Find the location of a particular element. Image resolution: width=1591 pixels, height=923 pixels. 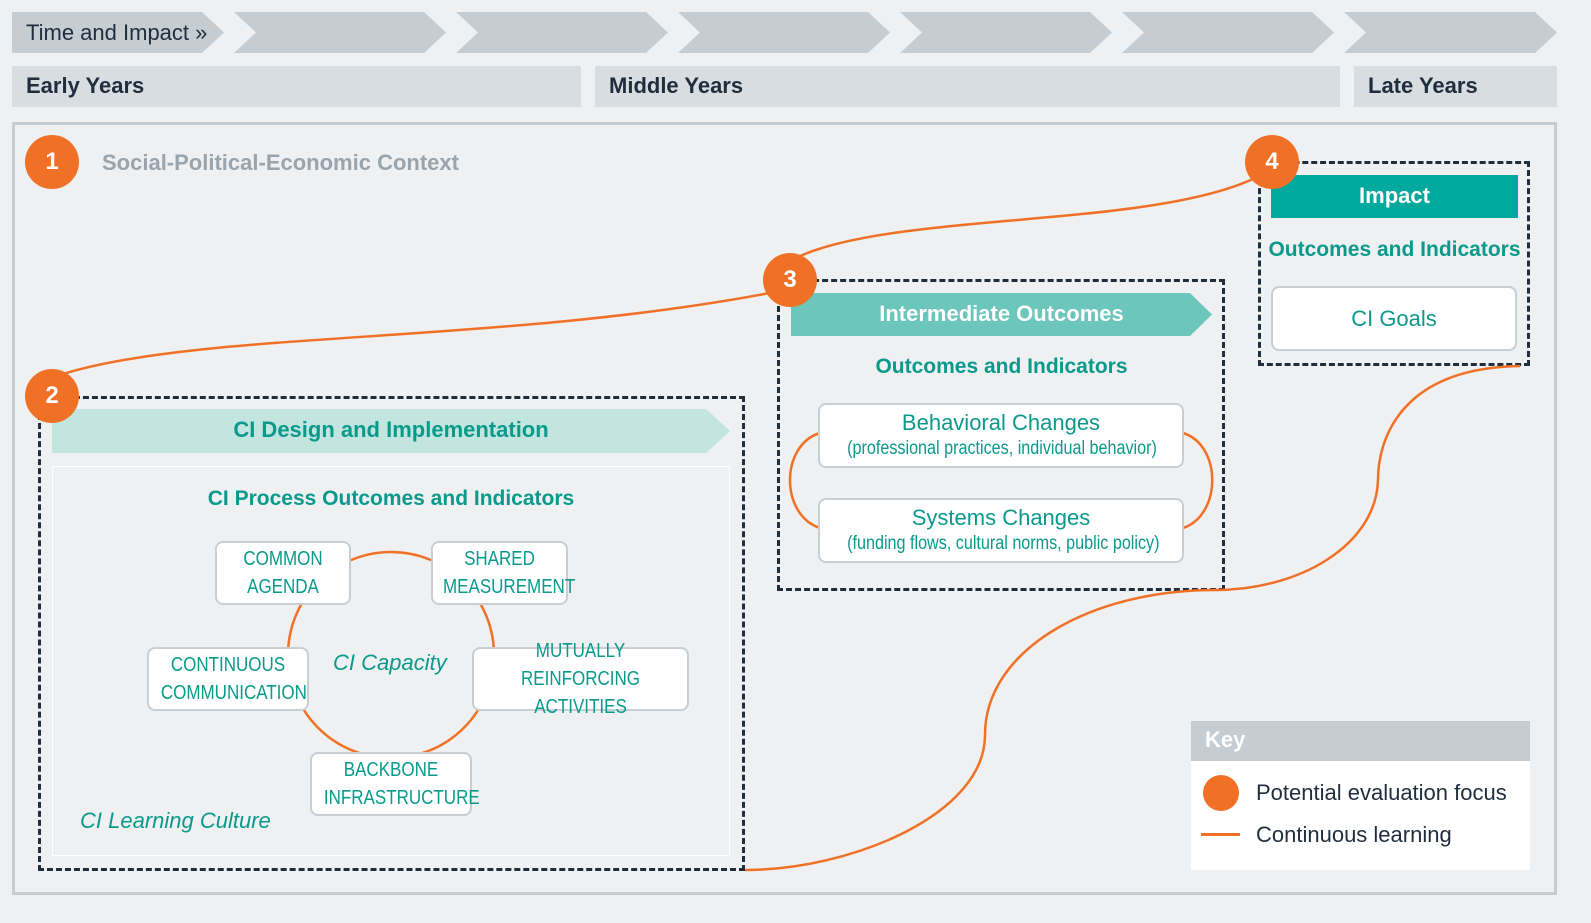

focus-marker-3: 3 is located at coordinates (790, 280).